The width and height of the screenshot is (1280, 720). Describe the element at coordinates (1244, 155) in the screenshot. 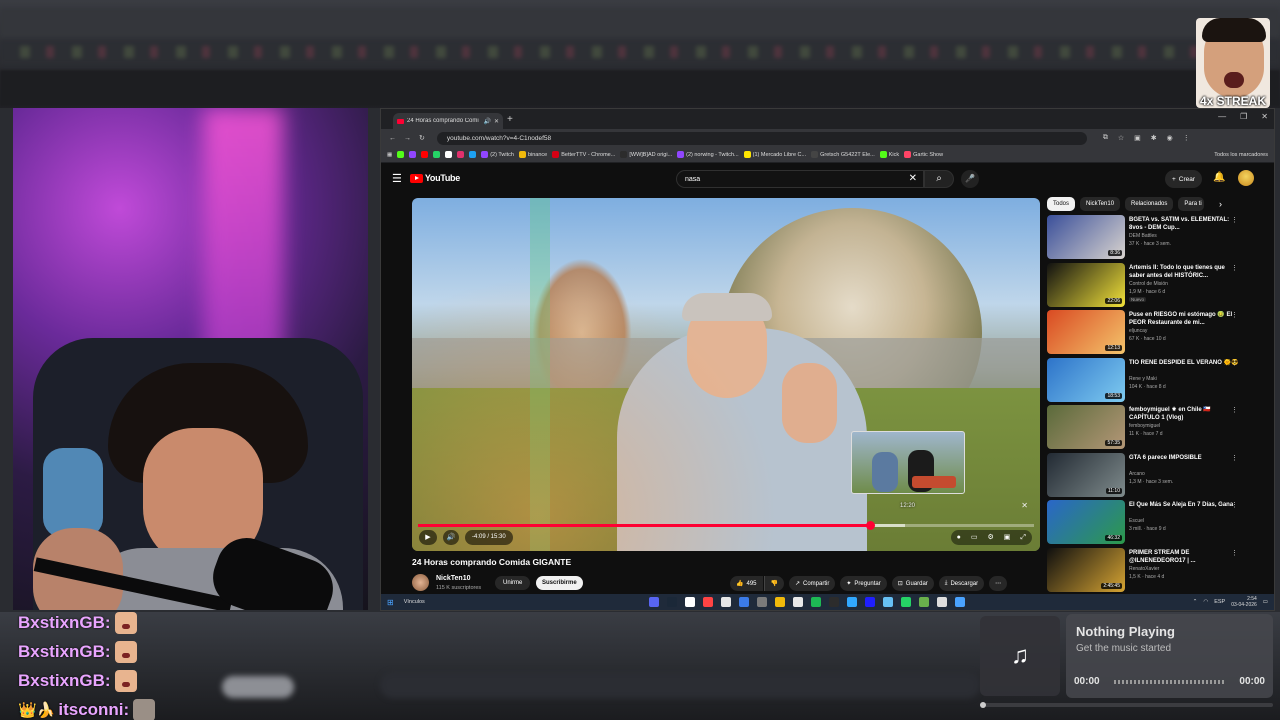

I see `all-bookmarks-link: Todos los marcadores` at that location.